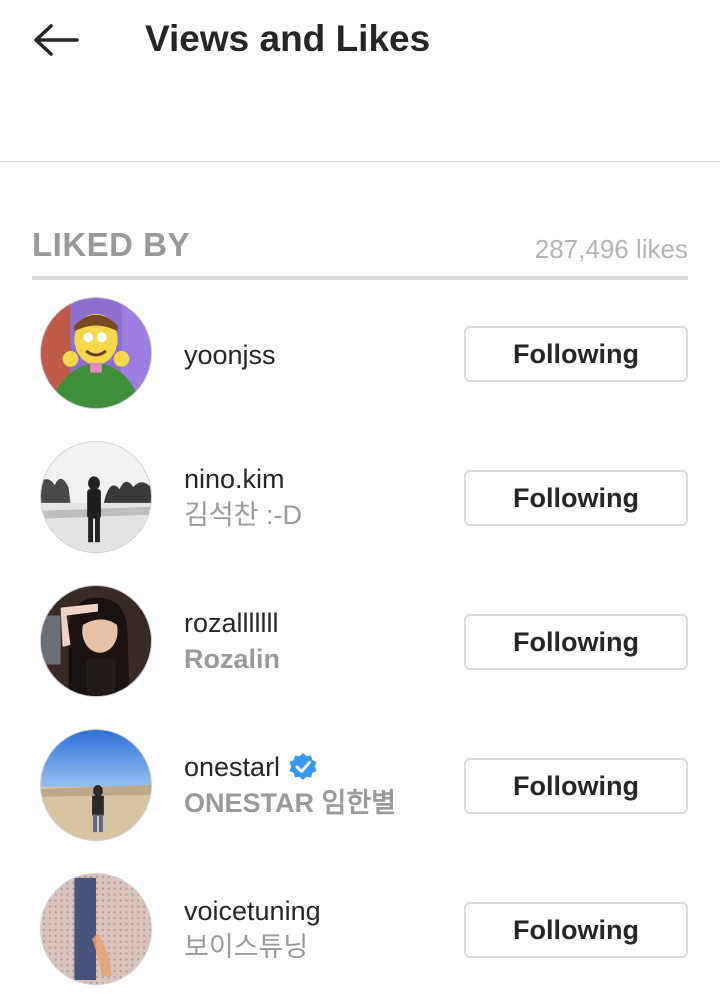 The height and width of the screenshot is (997, 720). What do you see at coordinates (360, 927) in the screenshot?
I see `list-item: voicetuning 보이스튜닝 Following` at bounding box center [360, 927].